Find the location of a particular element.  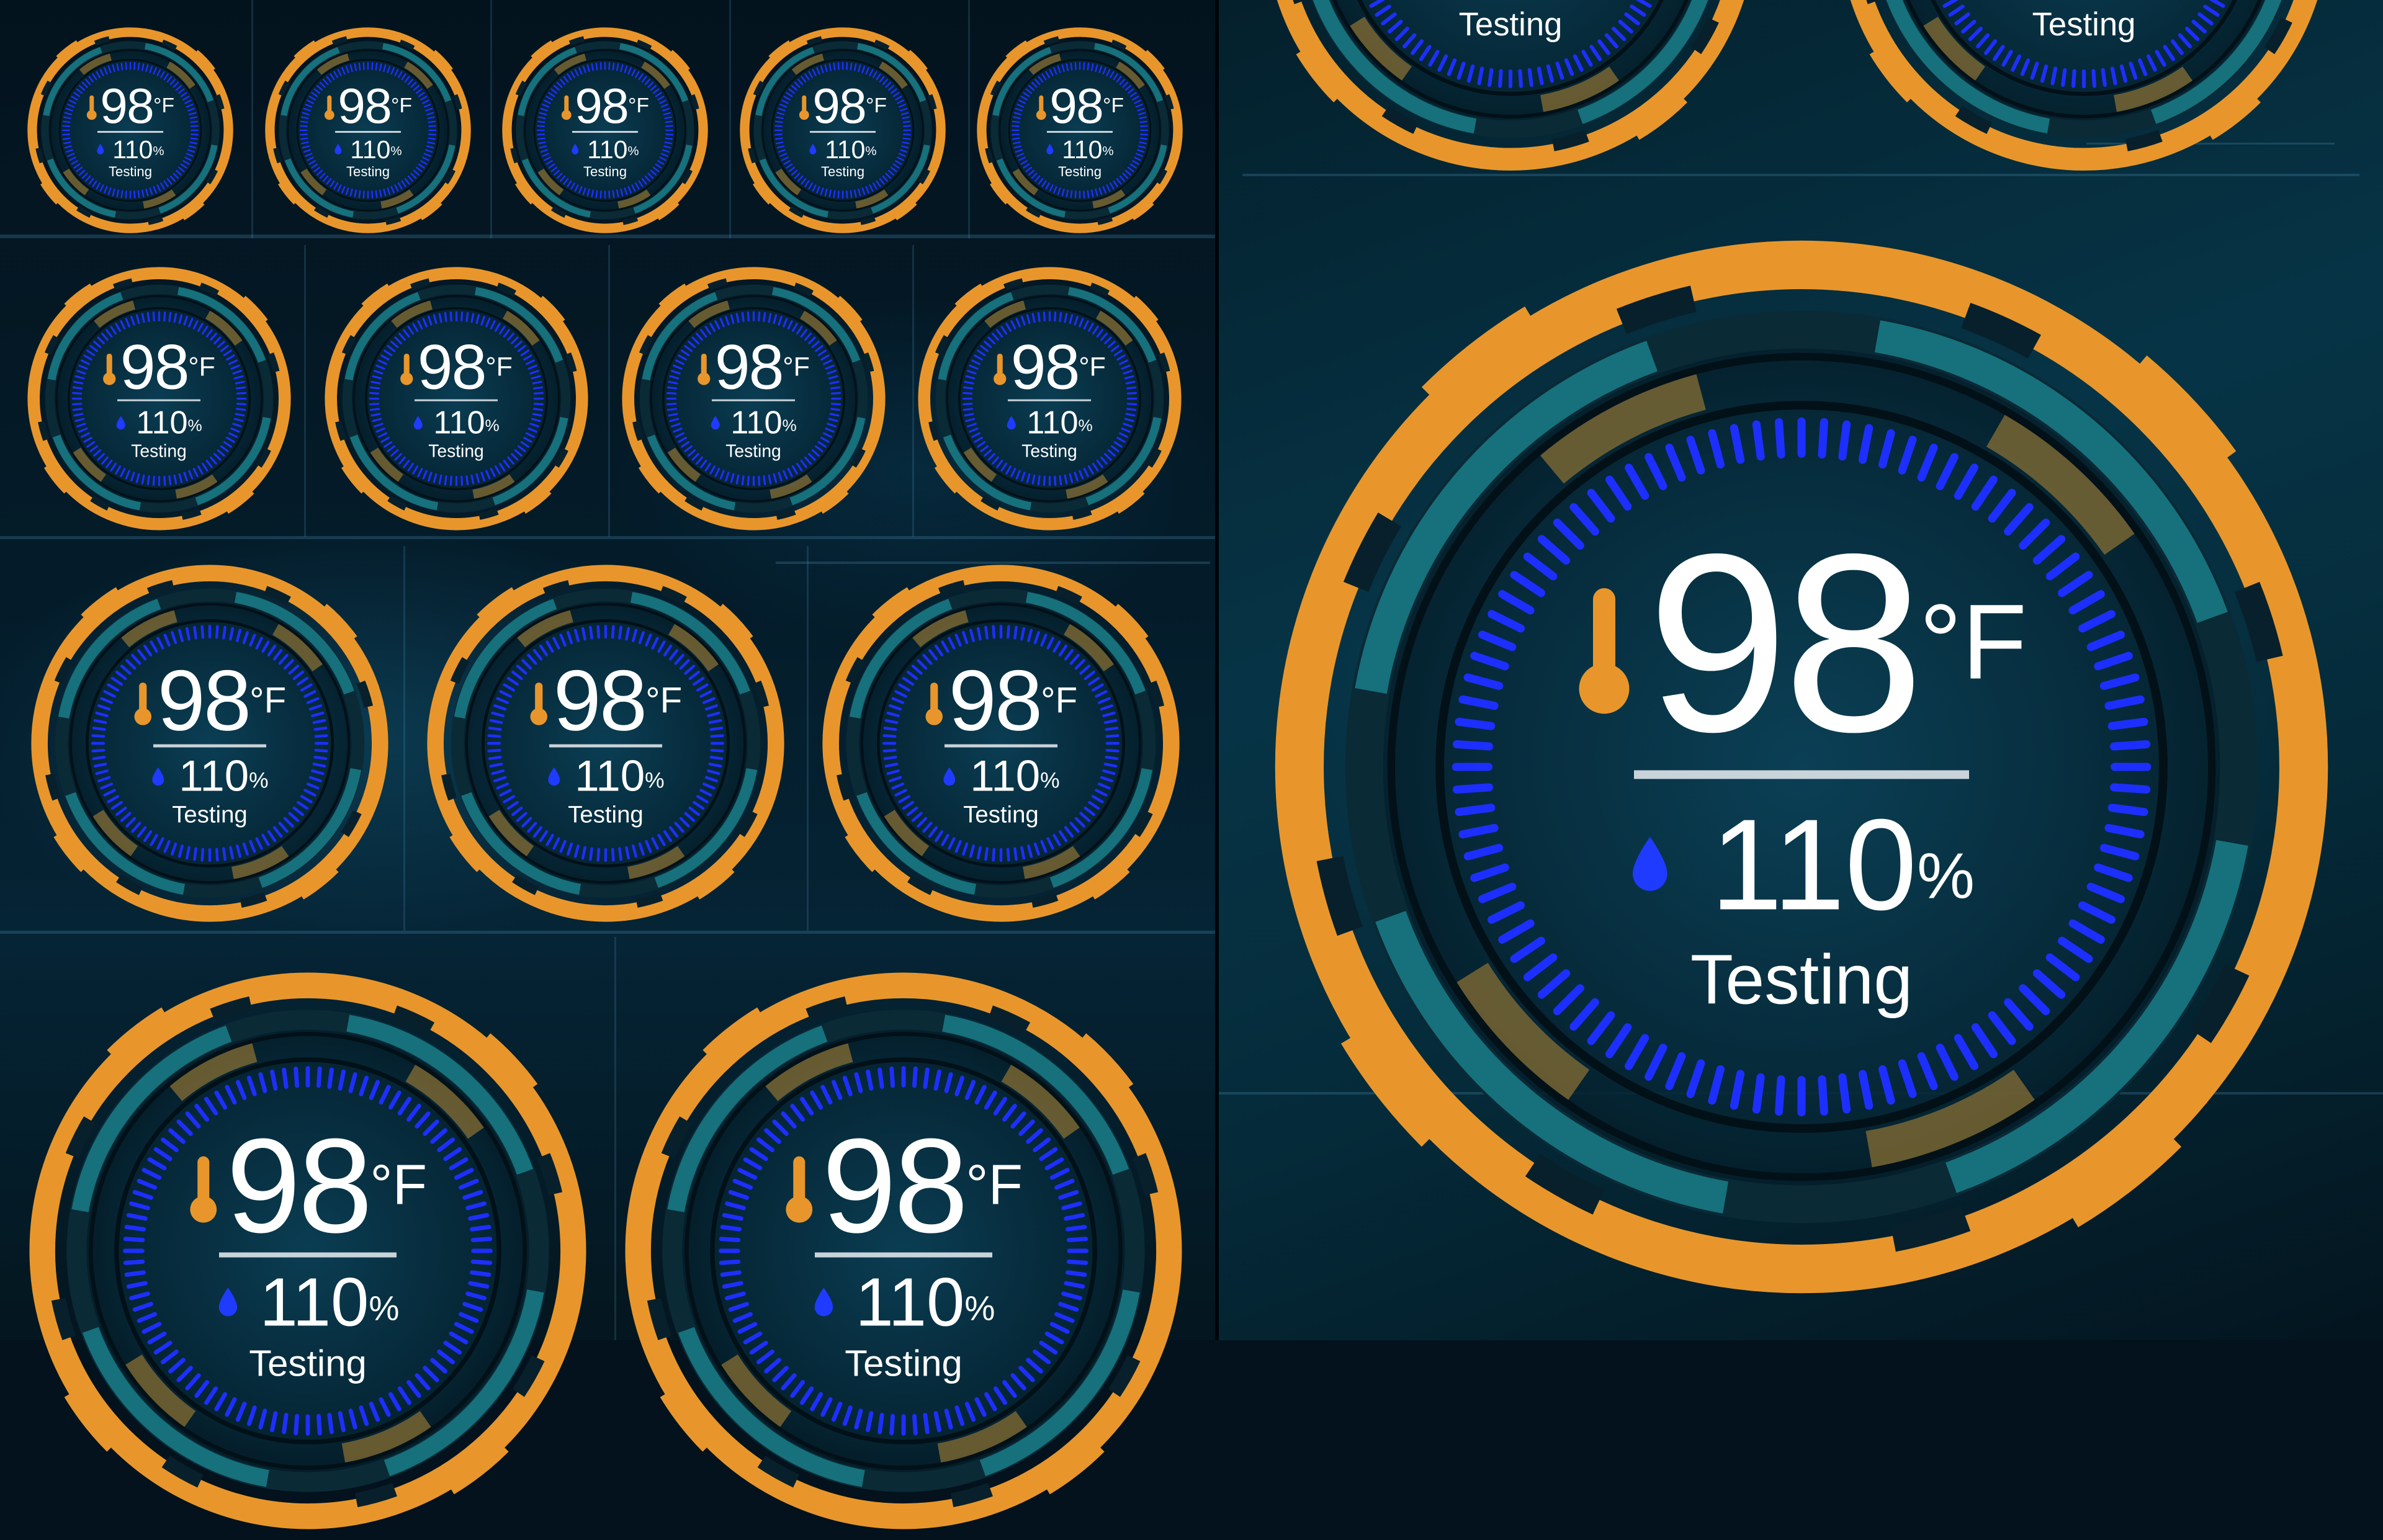

panel-divider is located at coordinates (1217, 670).